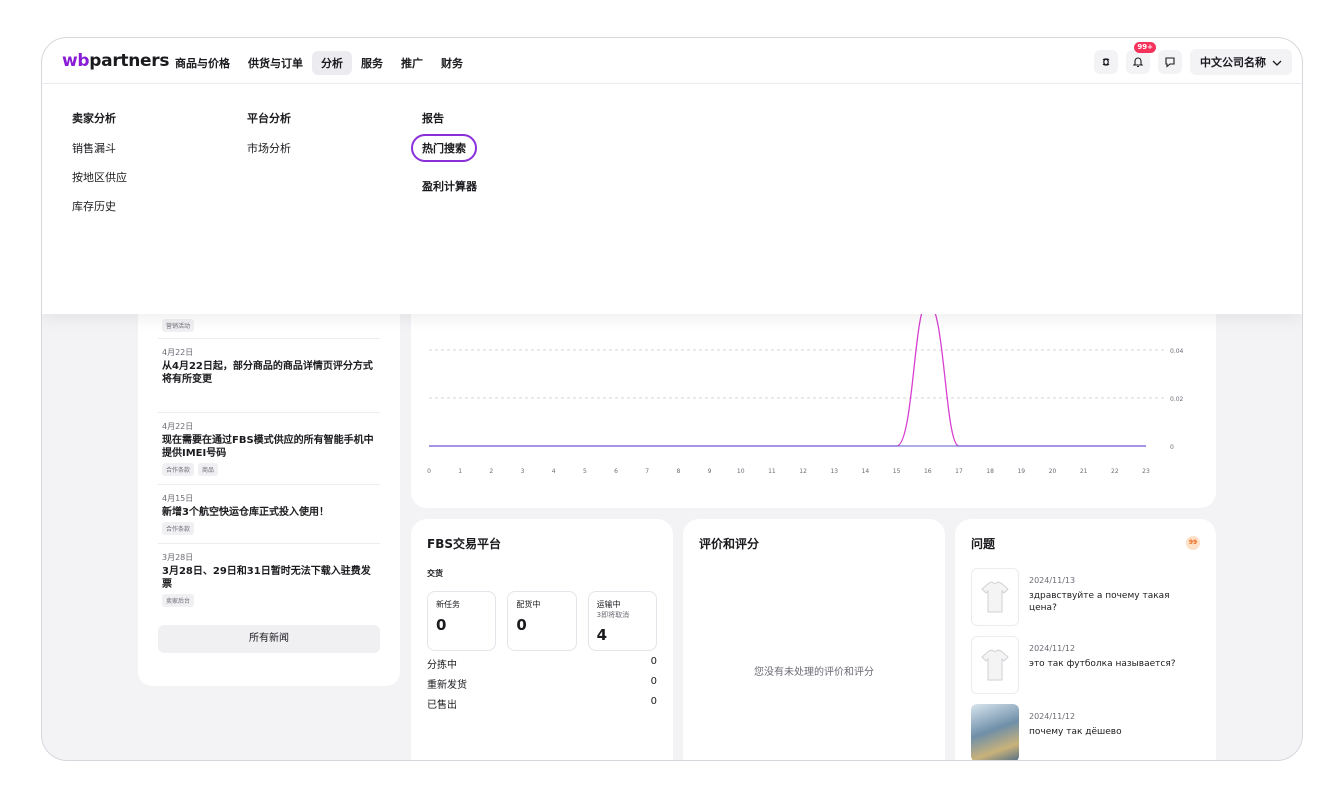  Describe the element at coordinates (76, 61) in the screenshot. I see `logo-wb: wb` at that location.